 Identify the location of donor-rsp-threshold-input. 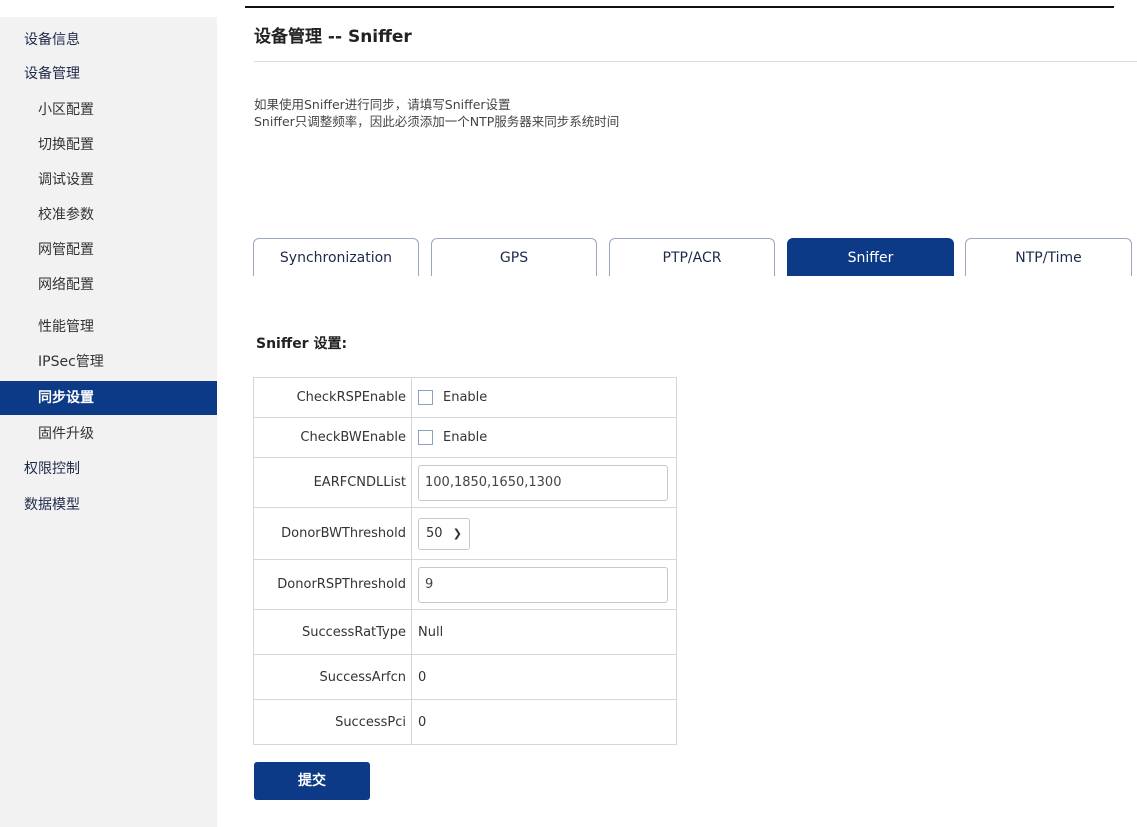
(543, 584).